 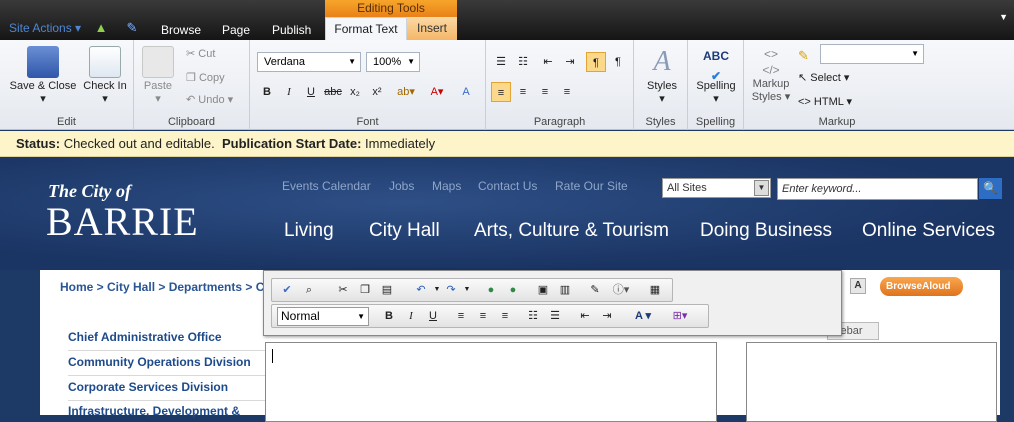 I want to click on highlight-icon: ⊞▾, so click(x=680, y=316).